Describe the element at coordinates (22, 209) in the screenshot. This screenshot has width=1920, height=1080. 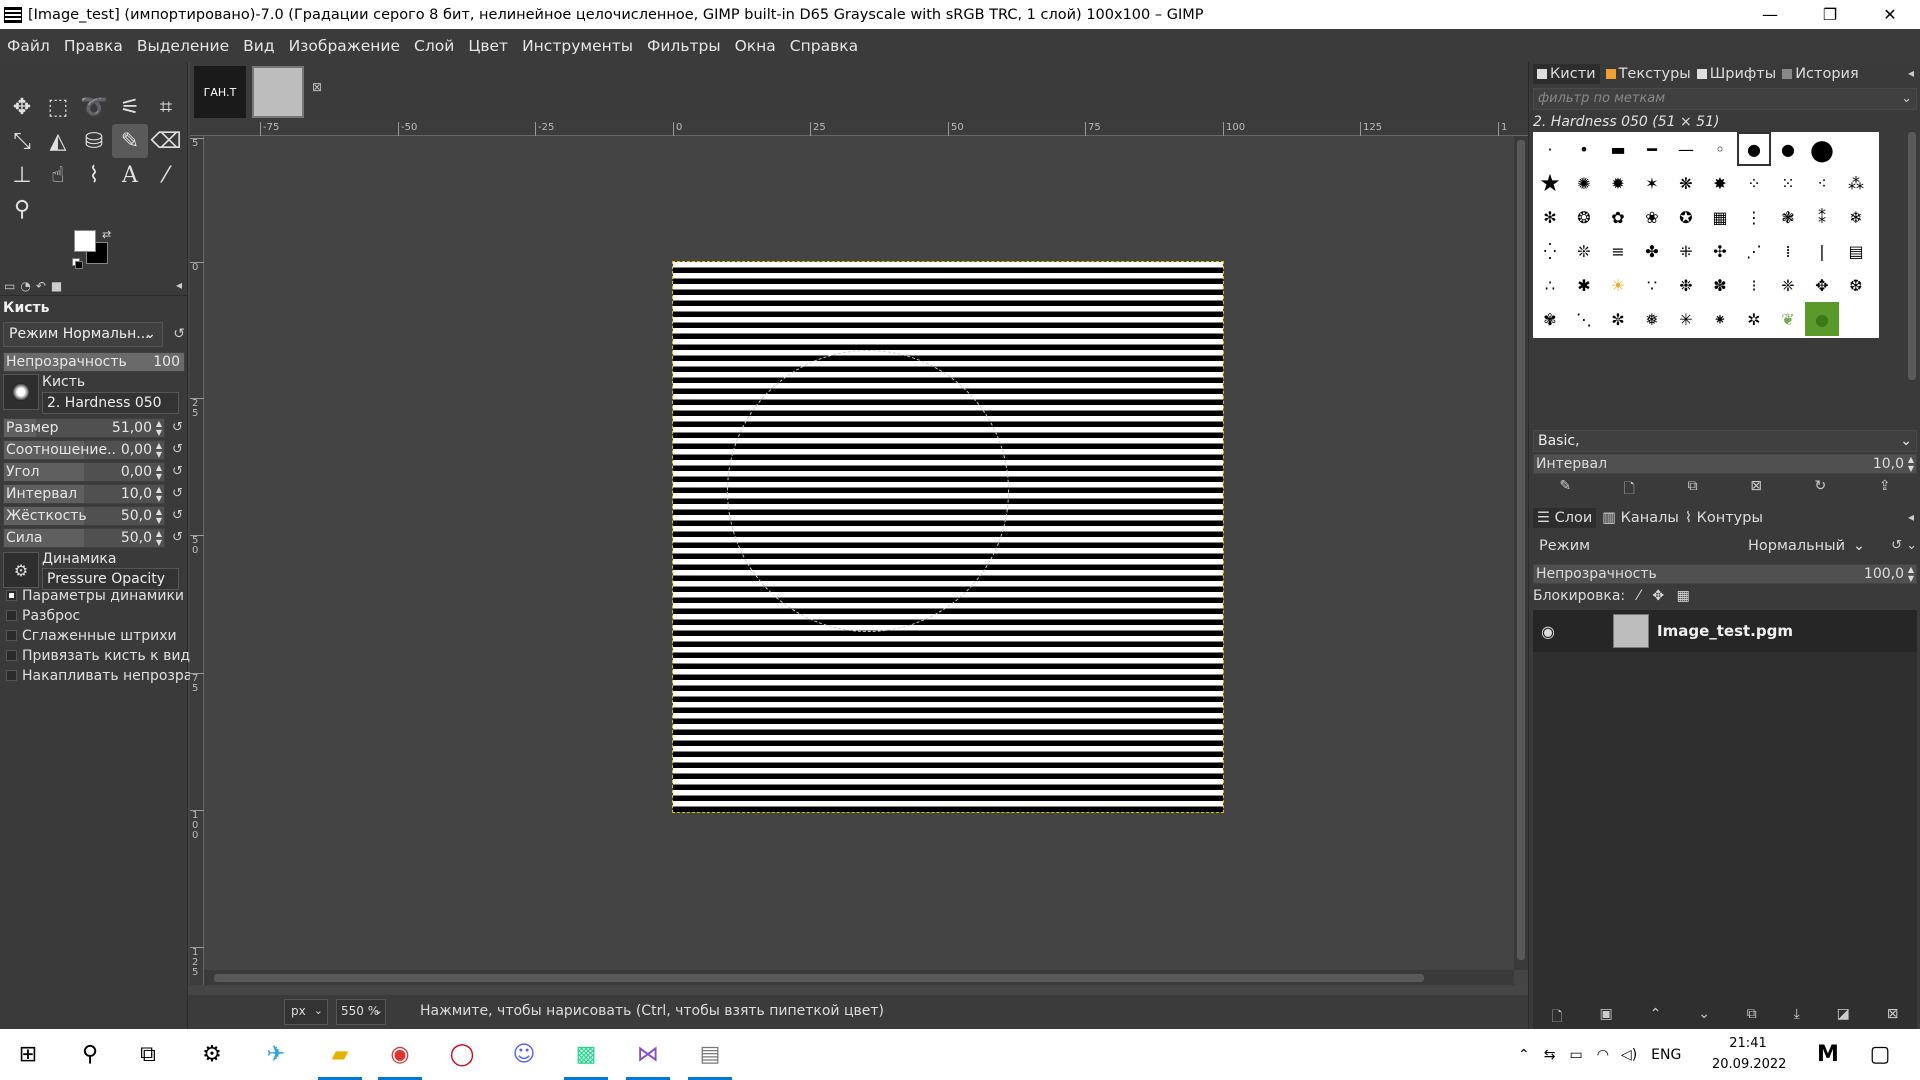
I see `zoom-tool-icon: ⚲` at that location.